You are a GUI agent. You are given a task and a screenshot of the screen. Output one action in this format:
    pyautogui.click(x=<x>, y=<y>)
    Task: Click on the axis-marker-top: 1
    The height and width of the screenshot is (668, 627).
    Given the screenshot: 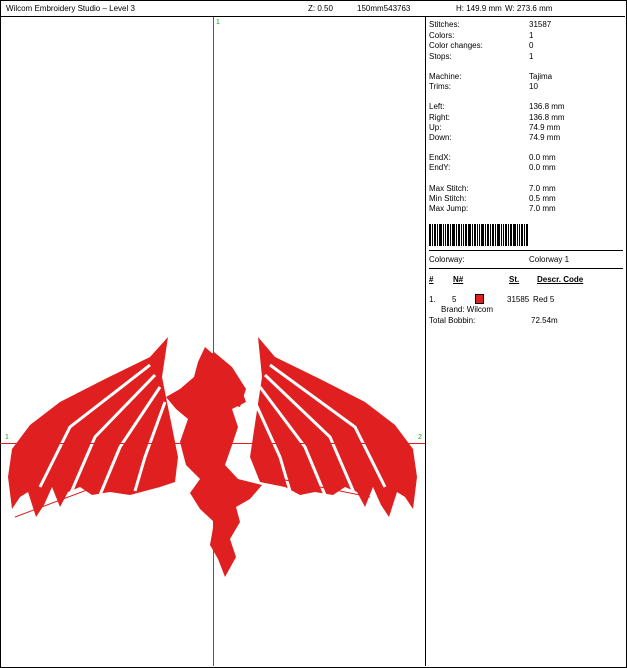 What is the action you would take?
    pyautogui.click(x=218, y=22)
    